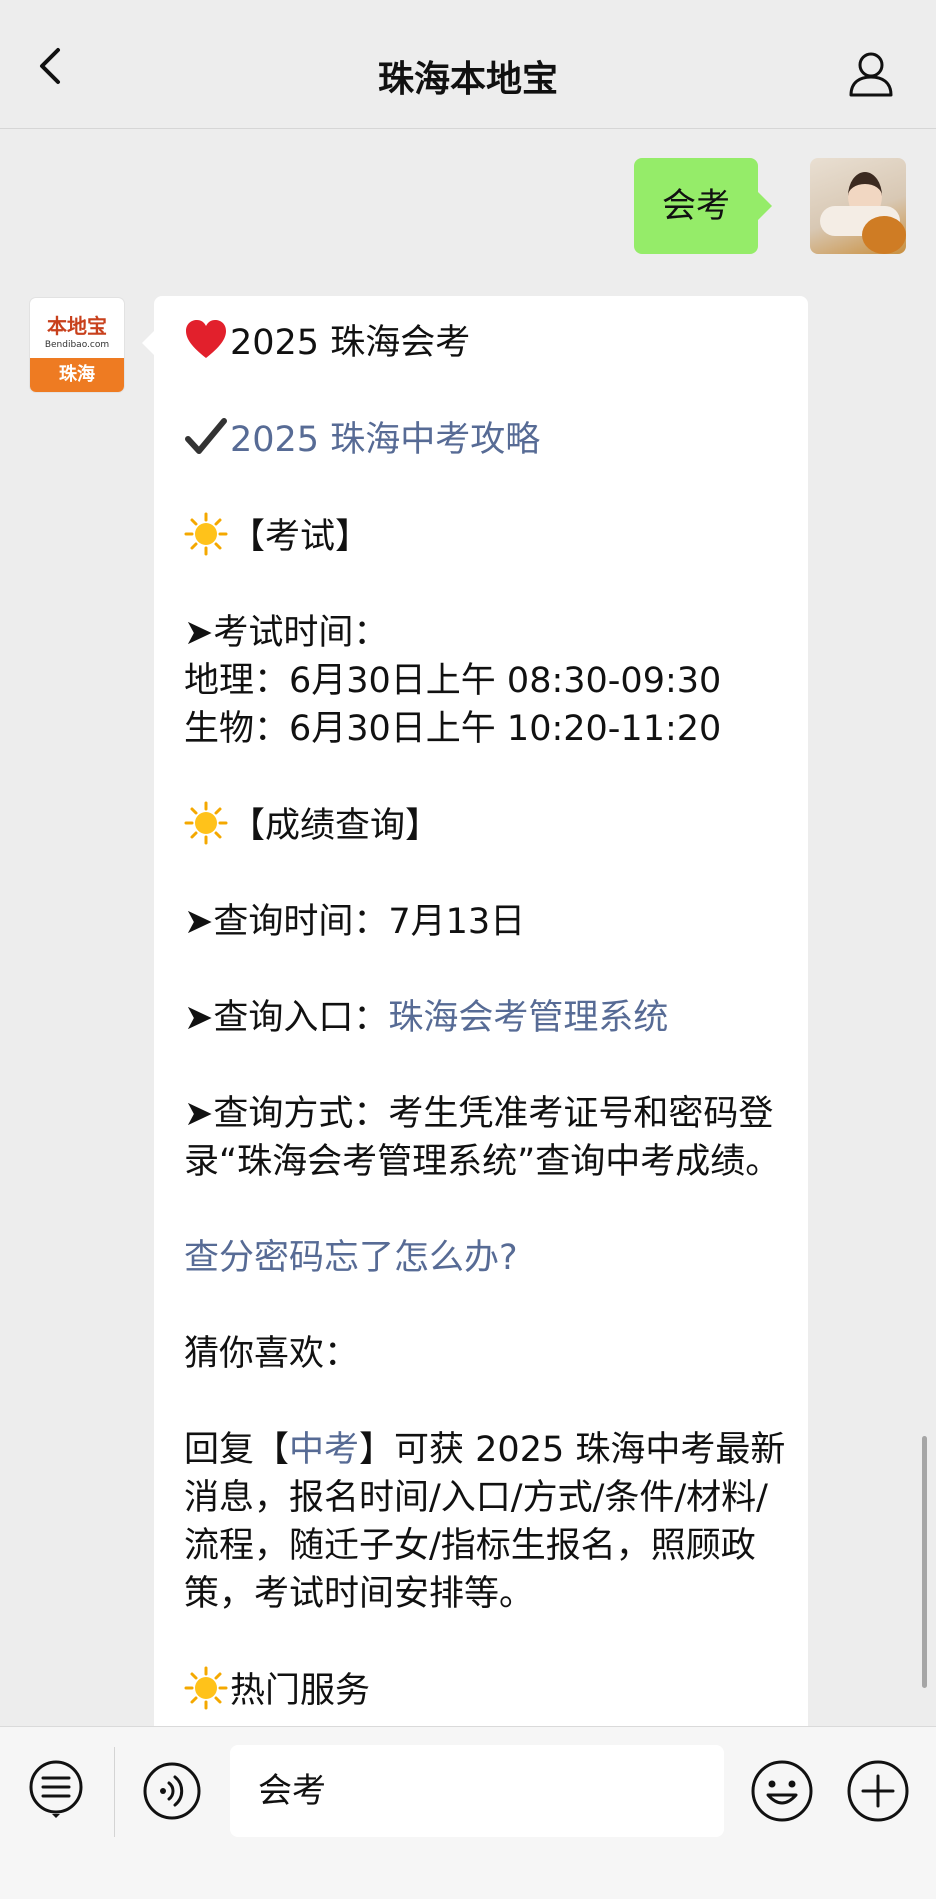 This screenshot has width=936, height=1899. What do you see at coordinates (489, 1690) in the screenshot?
I see `hot-section-line: 热门服务` at bounding box center [489, 1690].